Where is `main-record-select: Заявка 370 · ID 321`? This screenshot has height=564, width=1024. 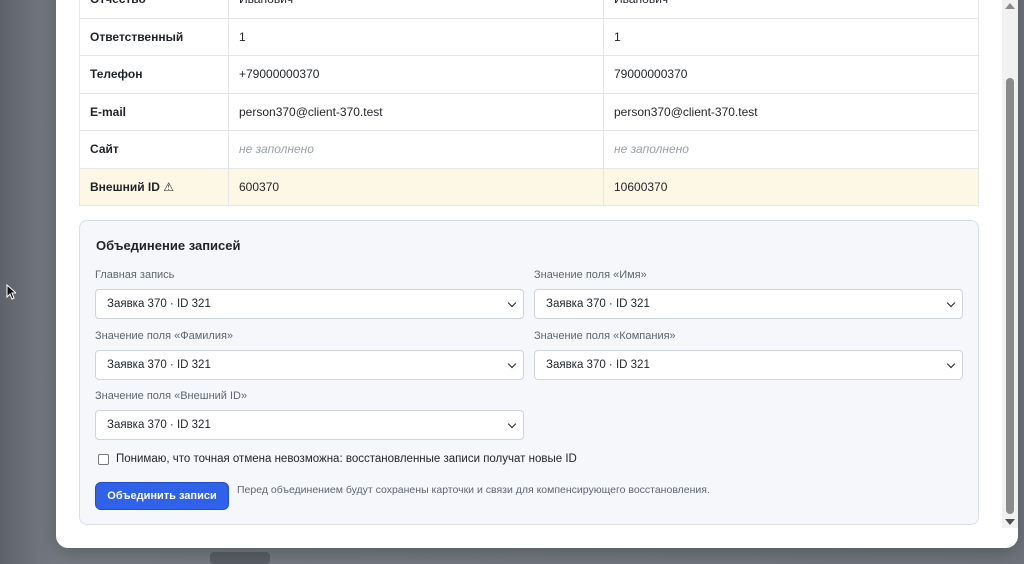
main-record-select: Заявка 370 · ID 321 is located at coordinates (309, 304).